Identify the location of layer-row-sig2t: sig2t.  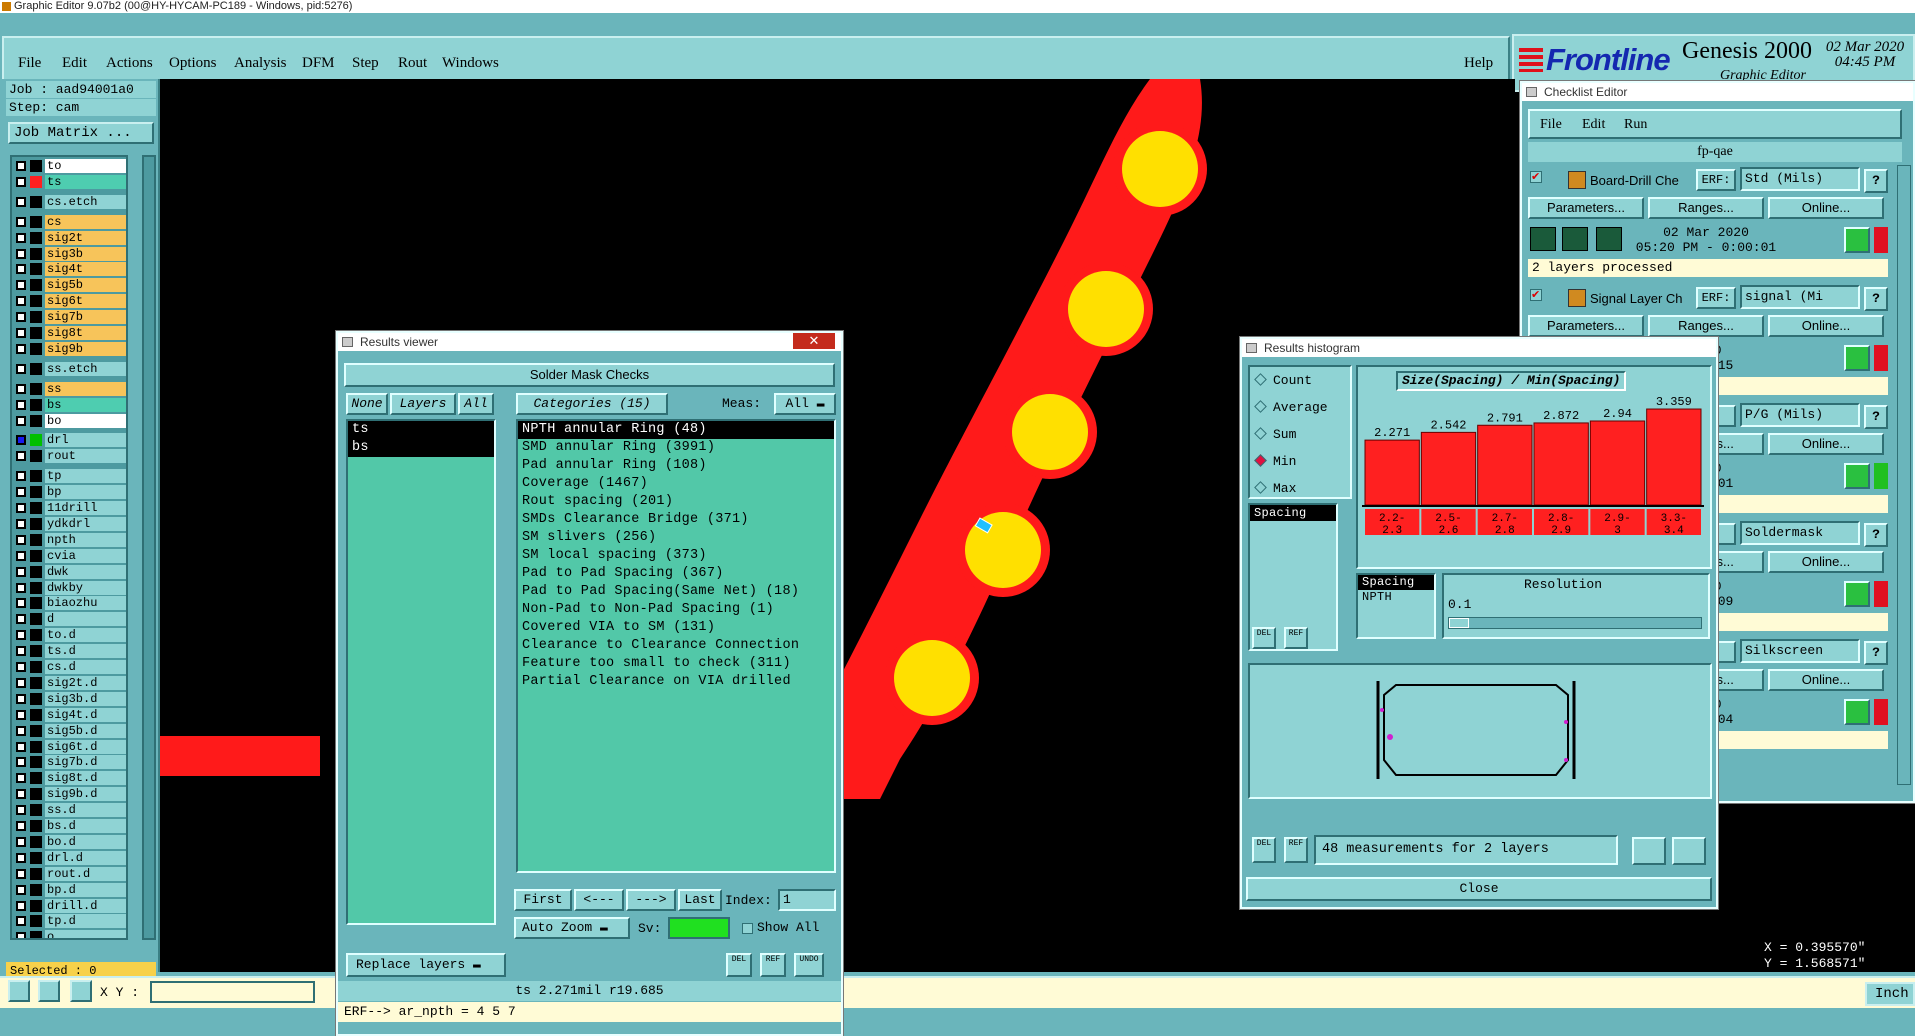
(70, 237).